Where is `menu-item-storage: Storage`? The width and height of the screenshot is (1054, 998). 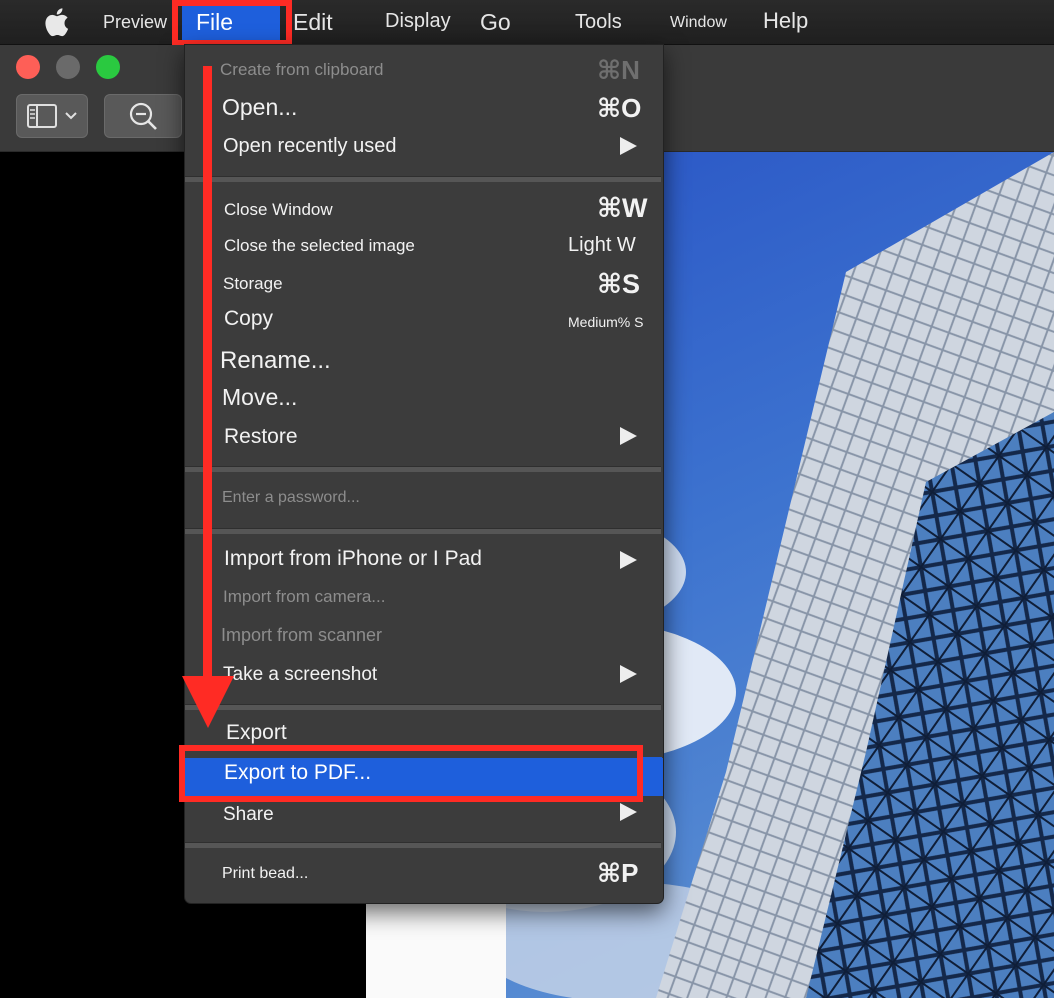 menu-item-storage: Storage is located at coordinates (253, 283).